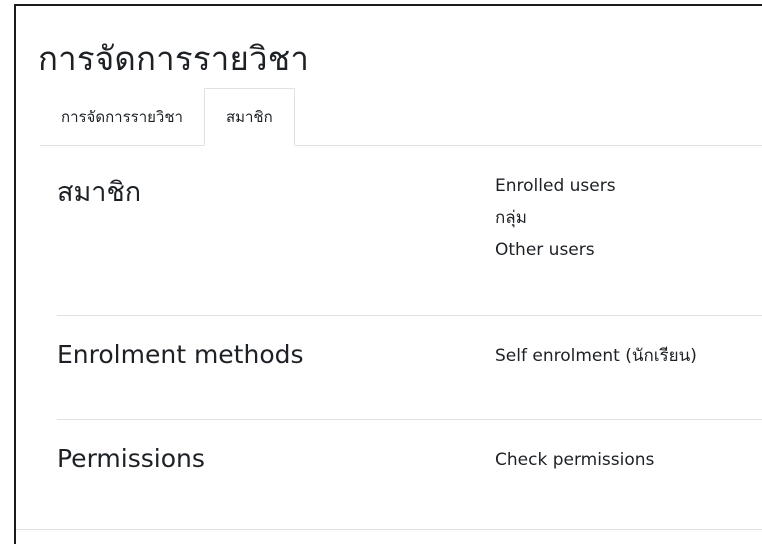  I want to click on check-permissions-link: Check permissions, so click(574, 460).